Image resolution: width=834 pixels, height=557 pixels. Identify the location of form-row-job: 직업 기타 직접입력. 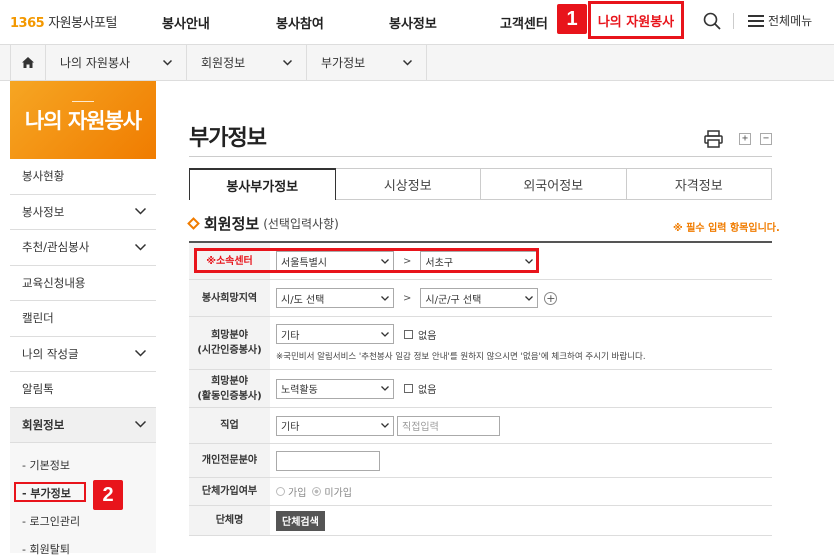
(480, 426).